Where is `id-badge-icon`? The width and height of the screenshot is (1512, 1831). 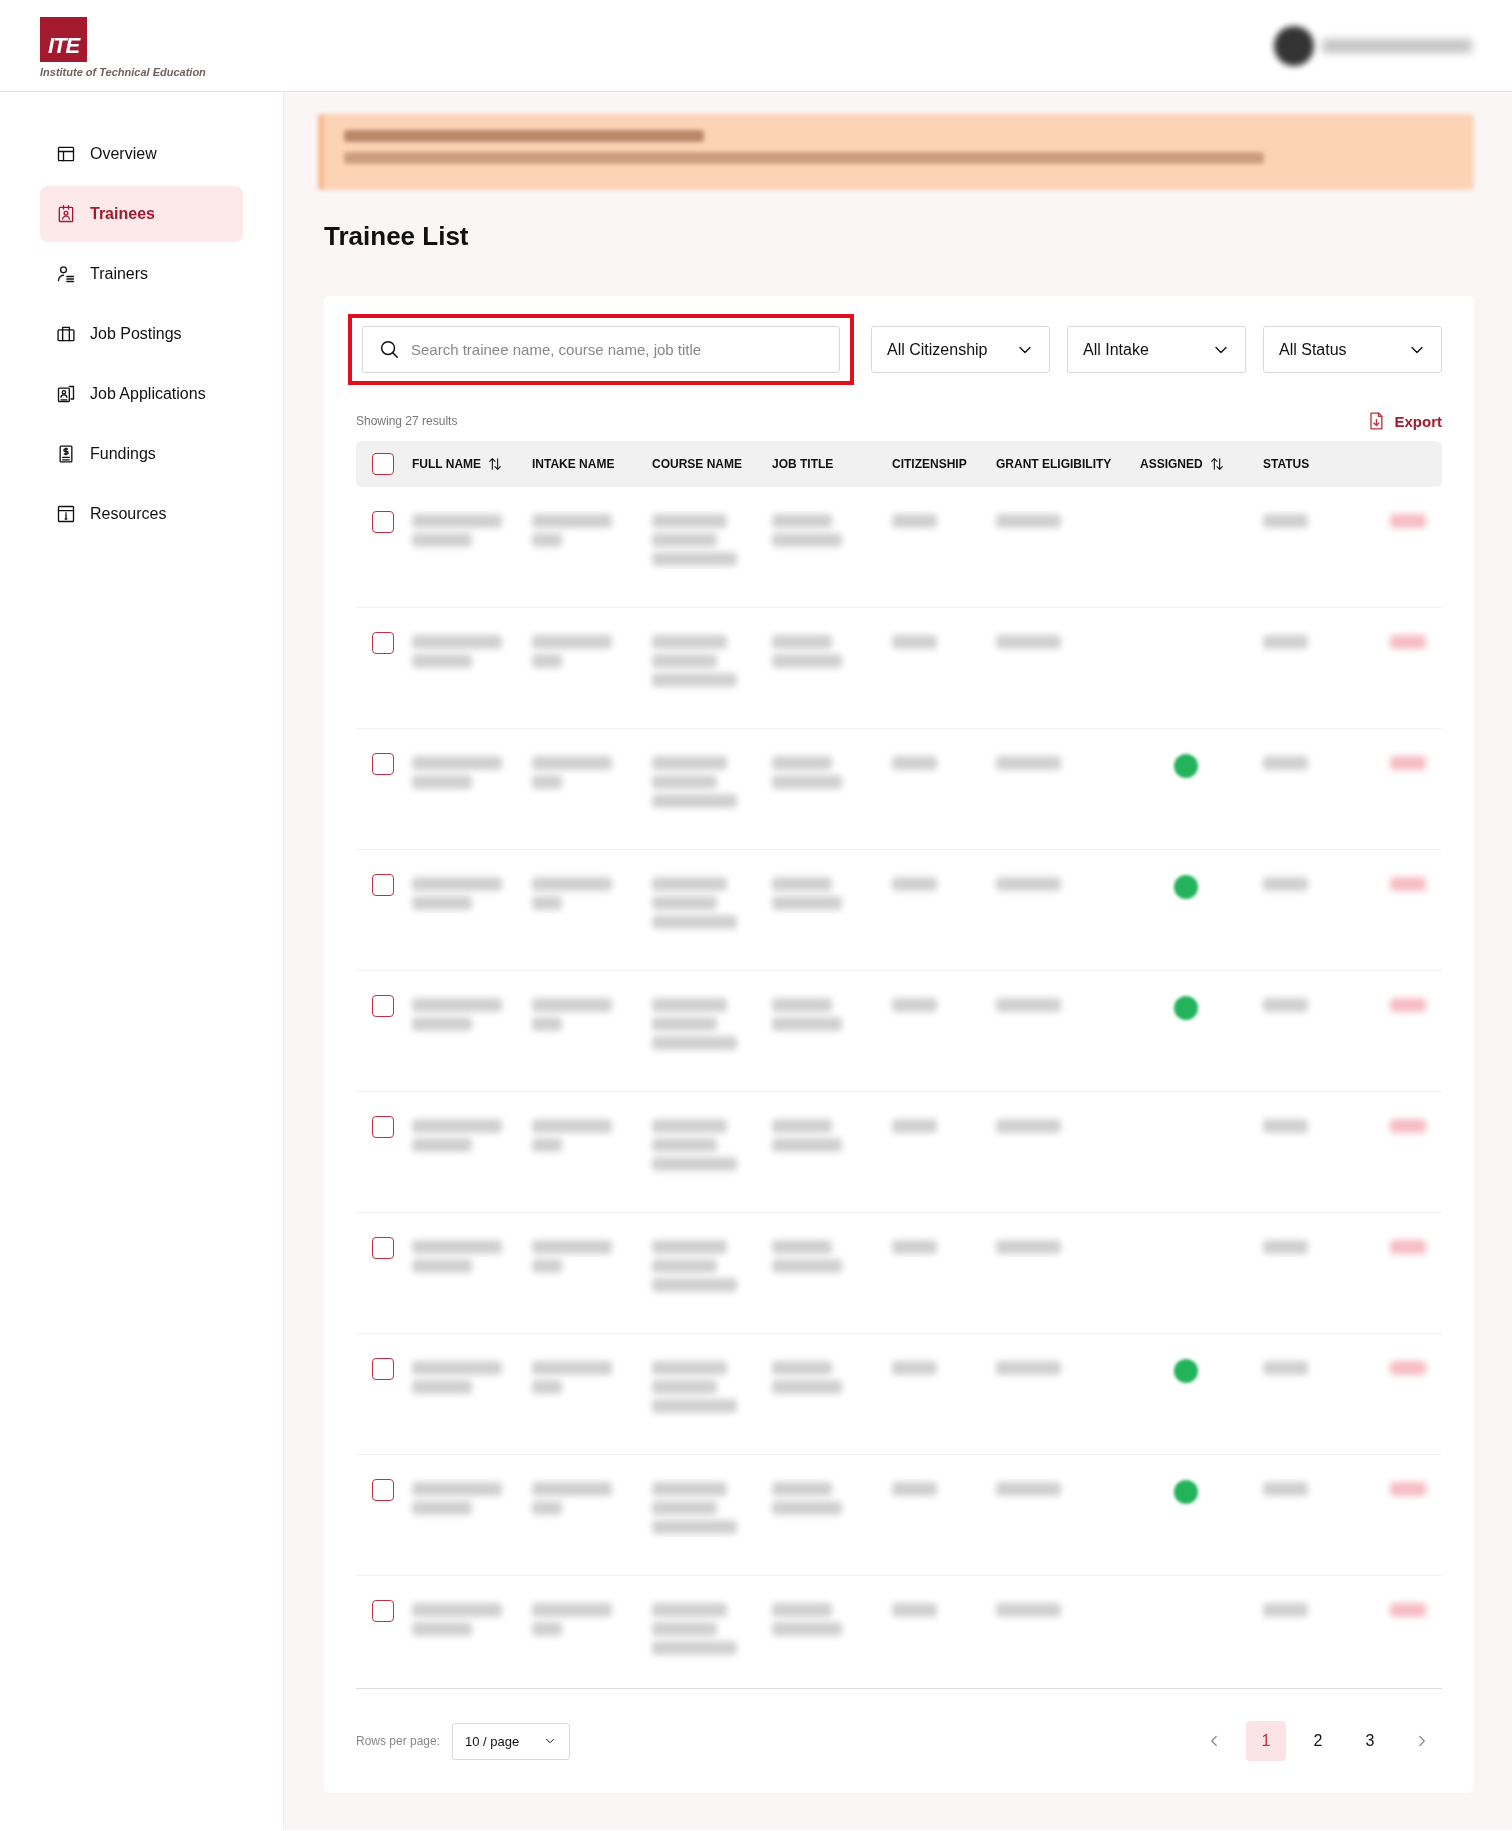 id-badge-icon is located at coordinates (66, 214).